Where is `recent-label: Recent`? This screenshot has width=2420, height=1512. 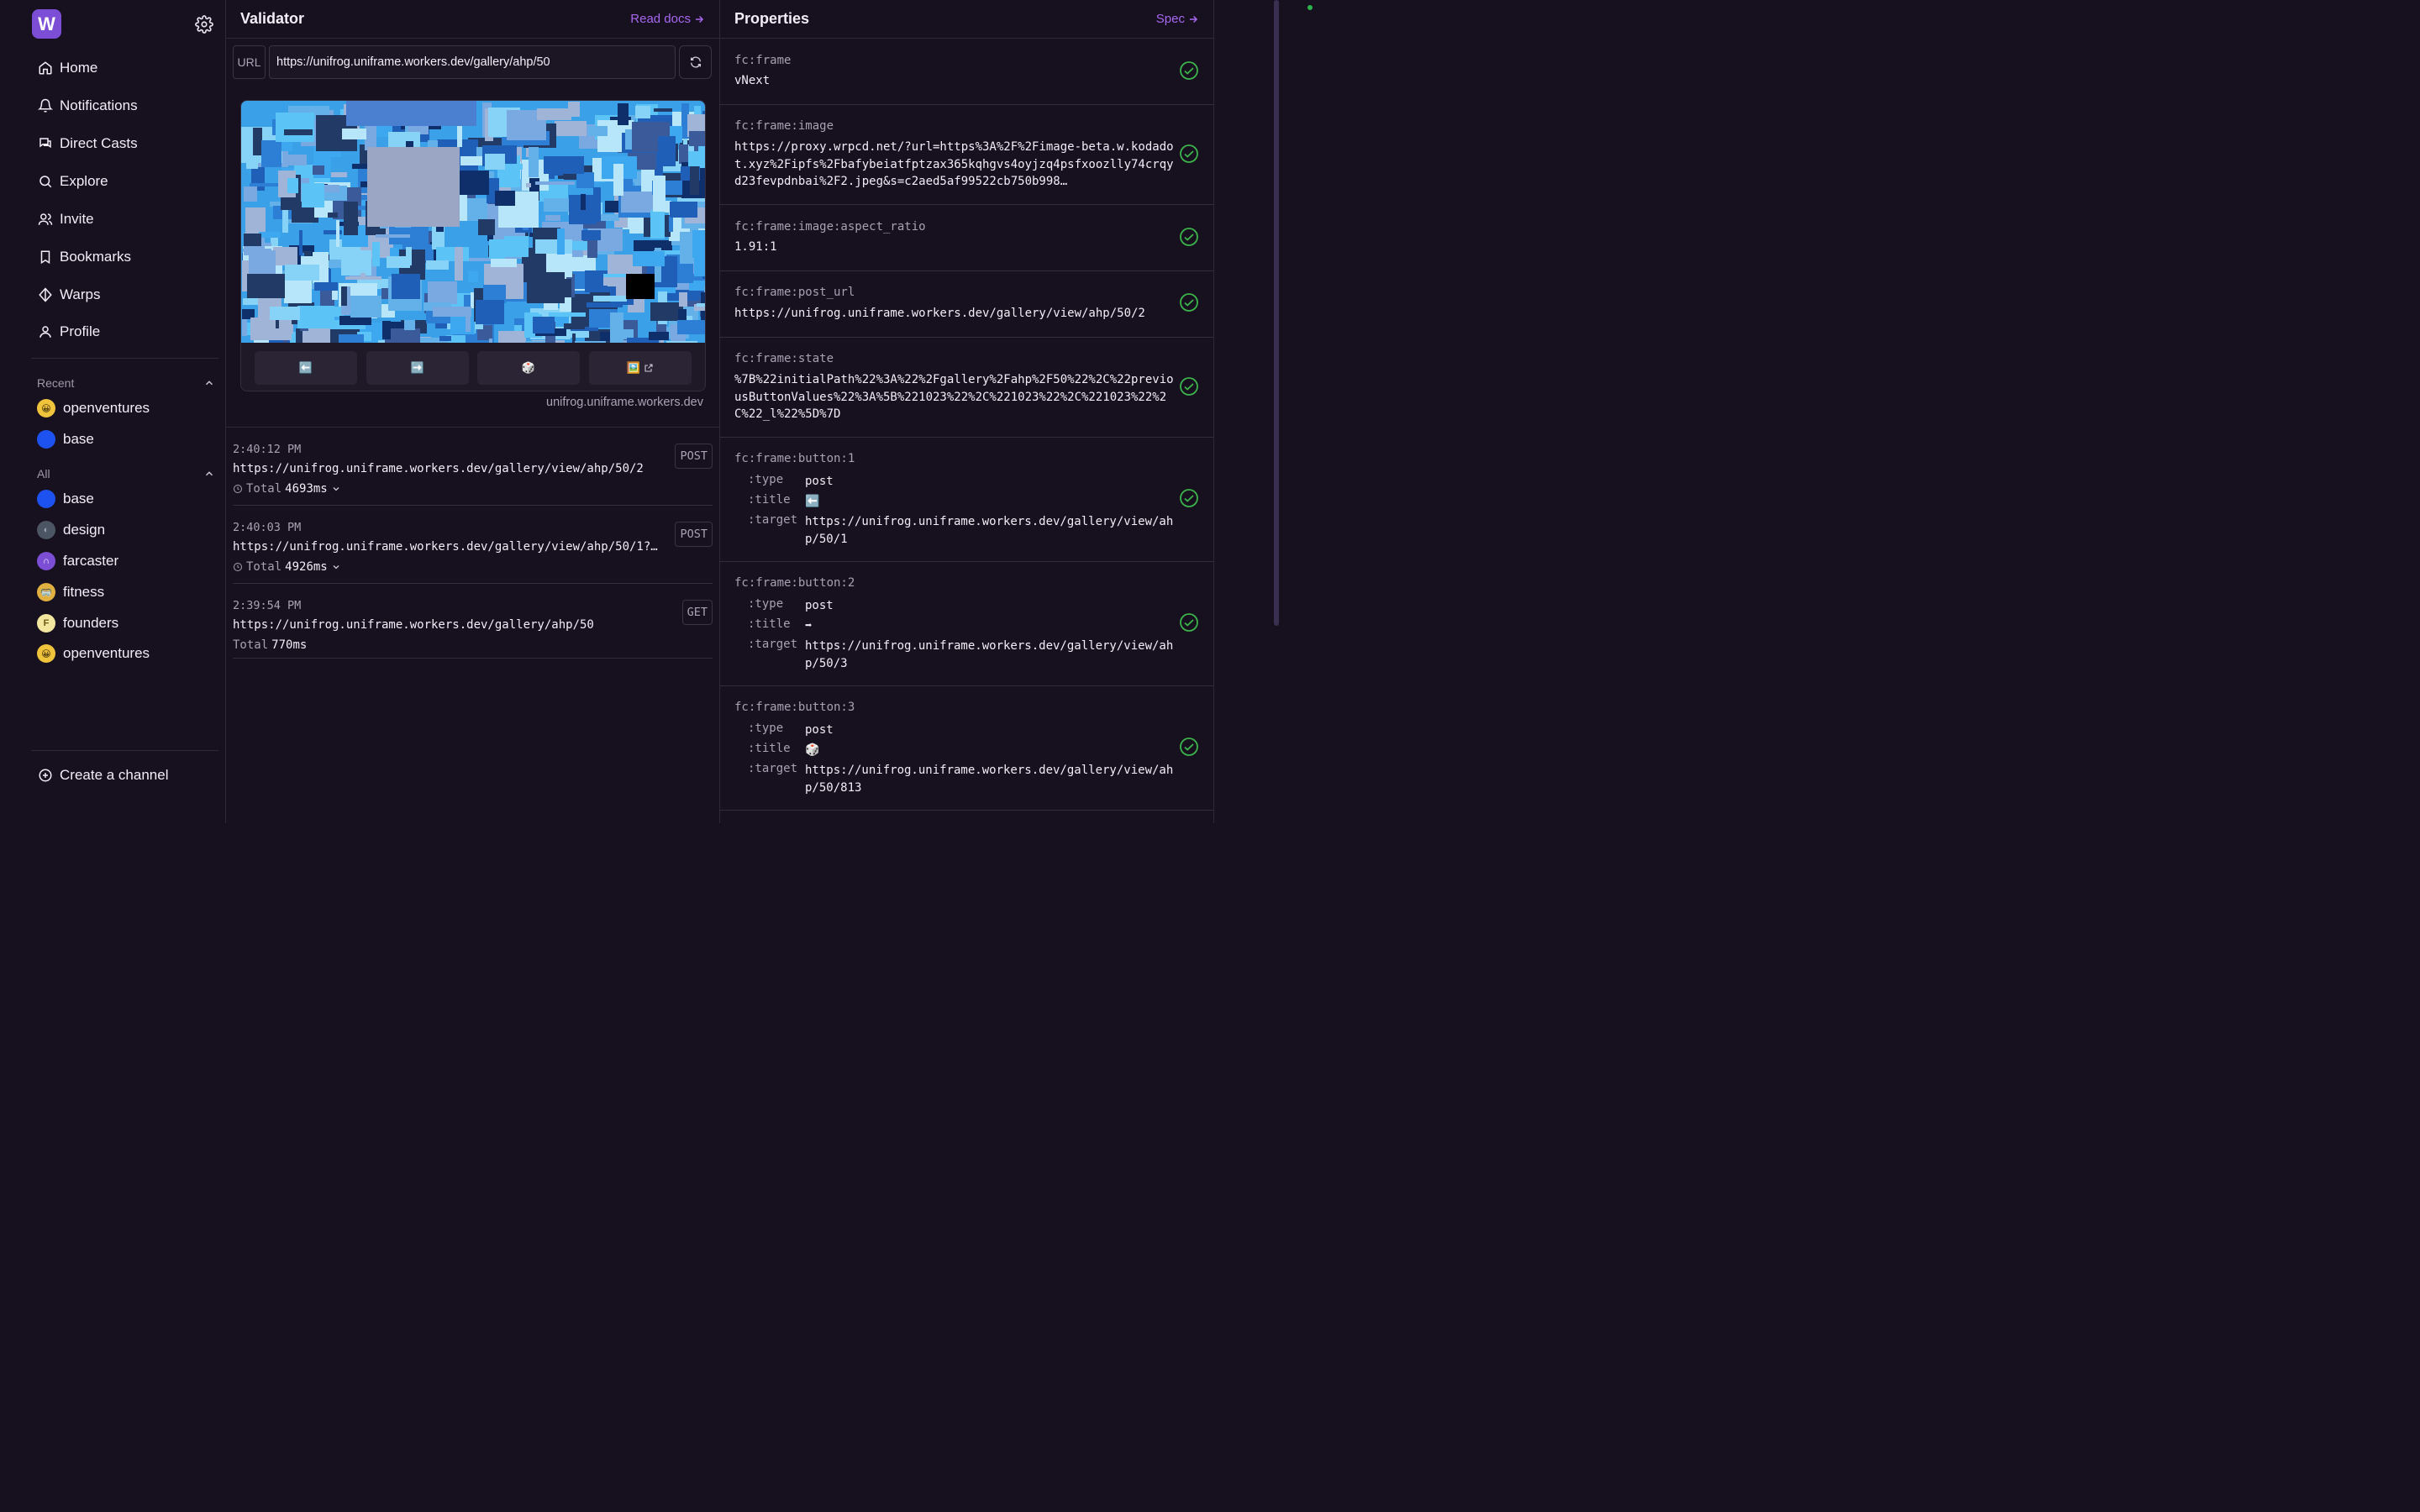
recent-label: Recent is located at coordinates (56, 383).